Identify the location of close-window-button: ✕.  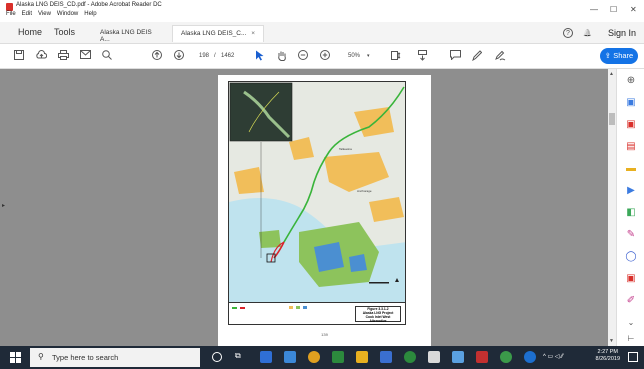
(633, 9).